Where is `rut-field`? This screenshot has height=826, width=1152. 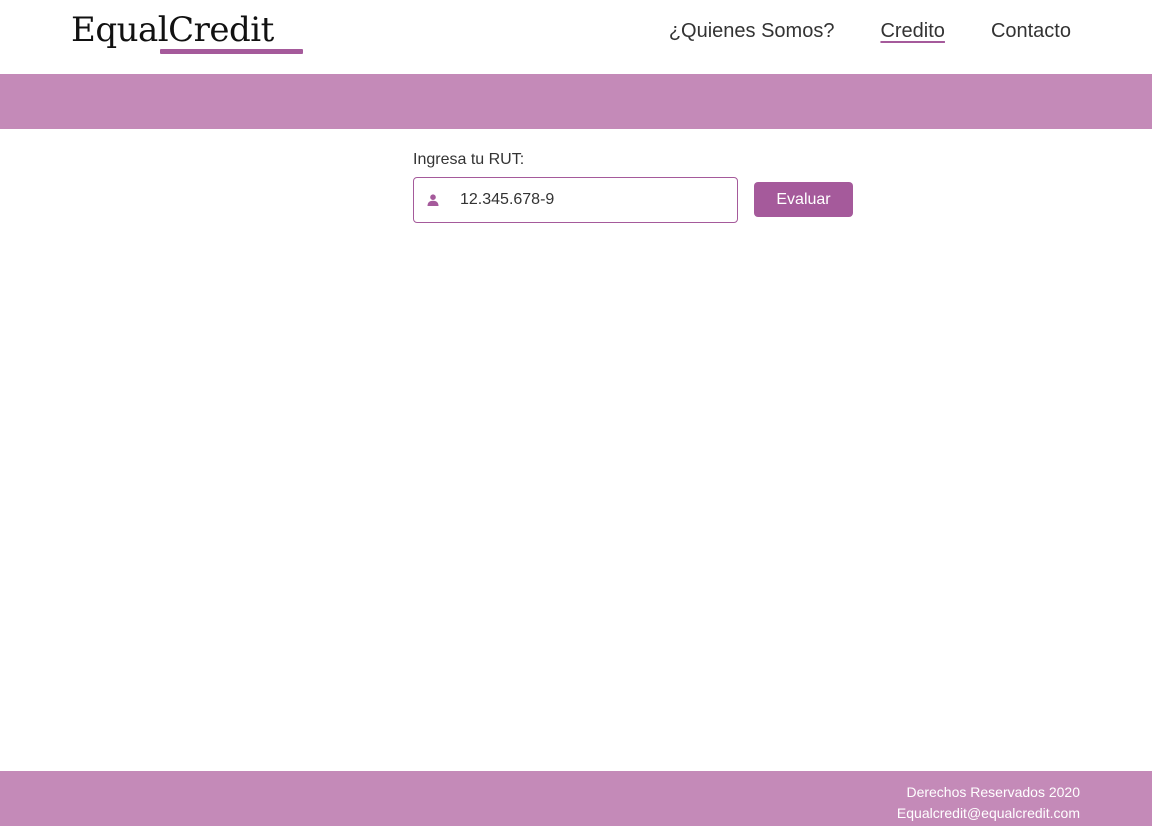
rut-field is located at coordinates (575, 200).